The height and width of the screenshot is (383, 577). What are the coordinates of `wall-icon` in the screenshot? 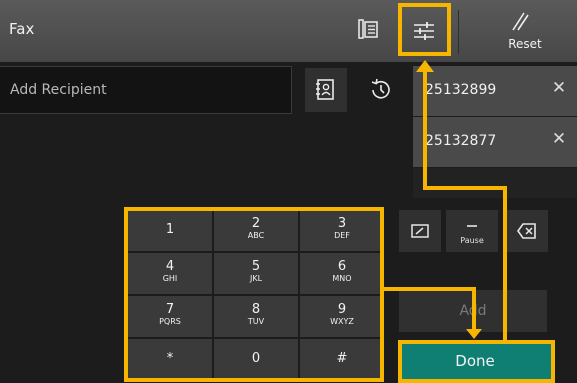 It's located at (368, 30).